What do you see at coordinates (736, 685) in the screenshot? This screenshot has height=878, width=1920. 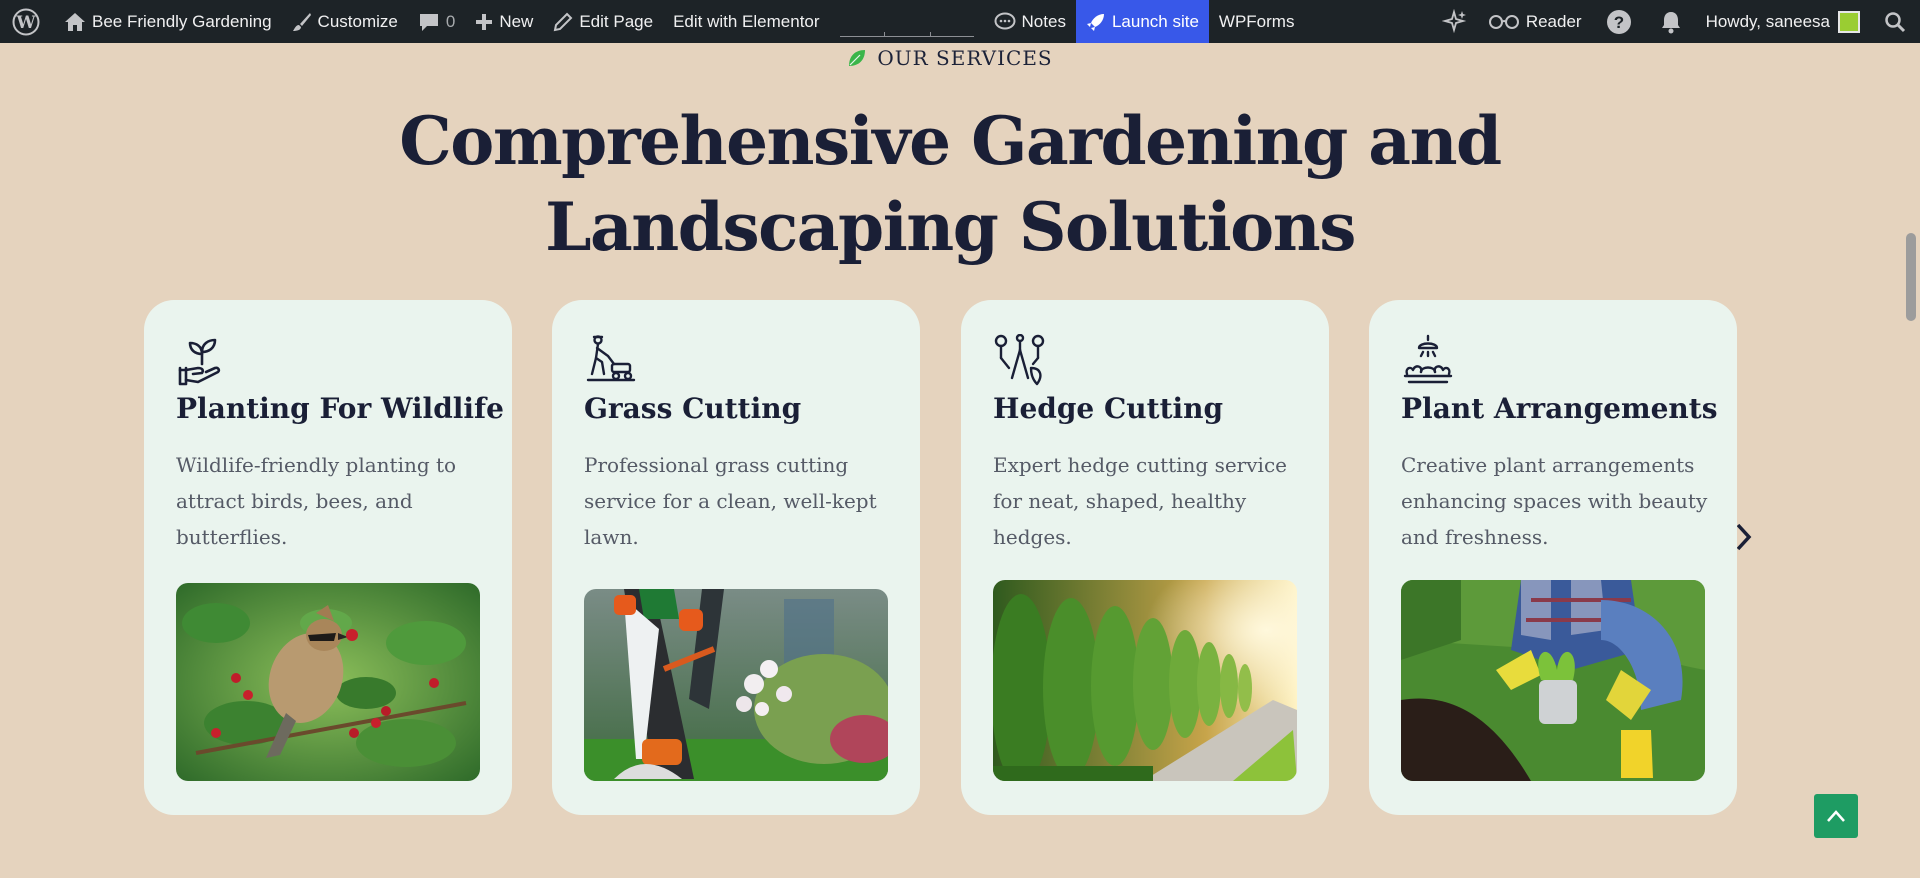 I see `trimmer-garden-photo` at bounding box center [736, 685].